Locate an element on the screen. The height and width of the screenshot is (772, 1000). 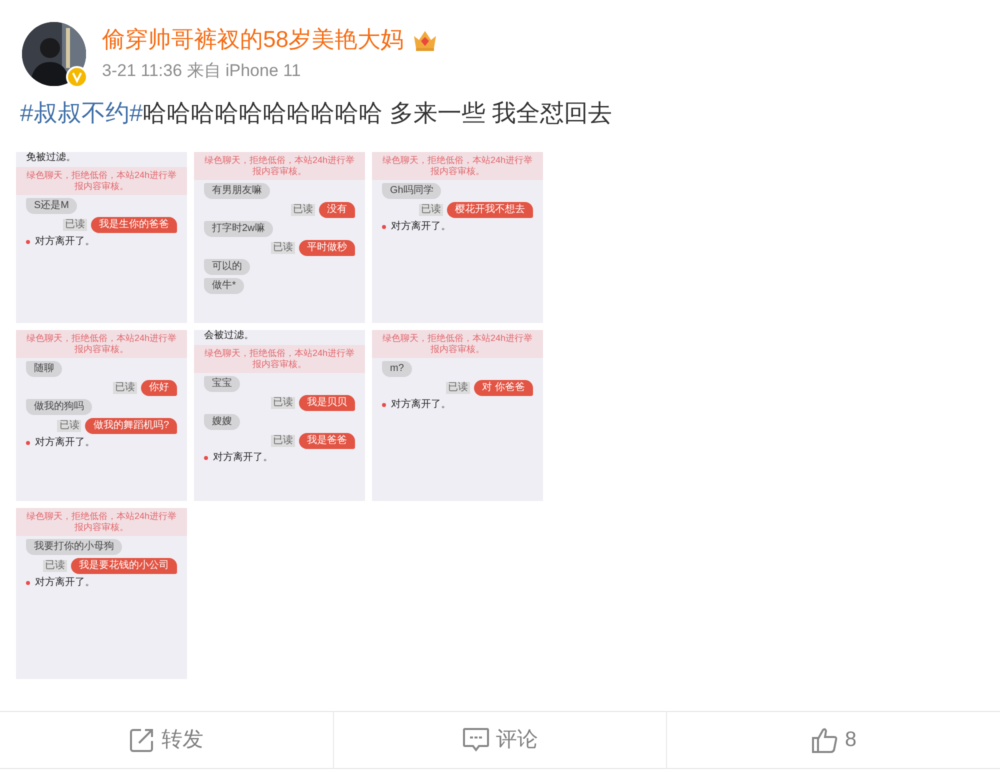
message-bubble: 我是贝贝 is located at coordinates (327, 402).